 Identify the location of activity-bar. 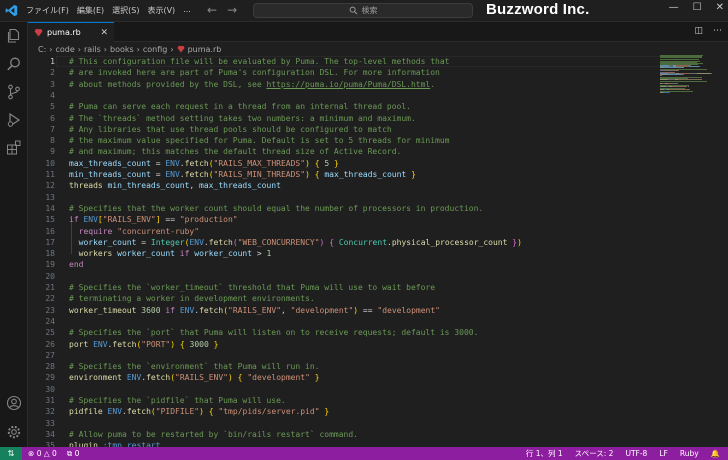
(14, 234).